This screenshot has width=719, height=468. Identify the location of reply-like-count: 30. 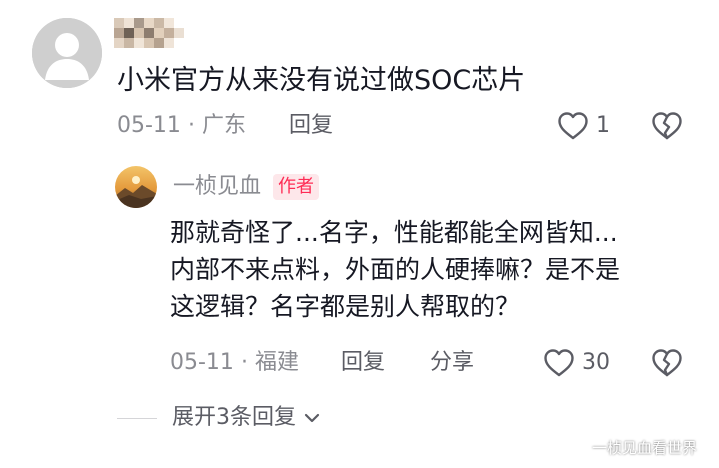
(596, 362).